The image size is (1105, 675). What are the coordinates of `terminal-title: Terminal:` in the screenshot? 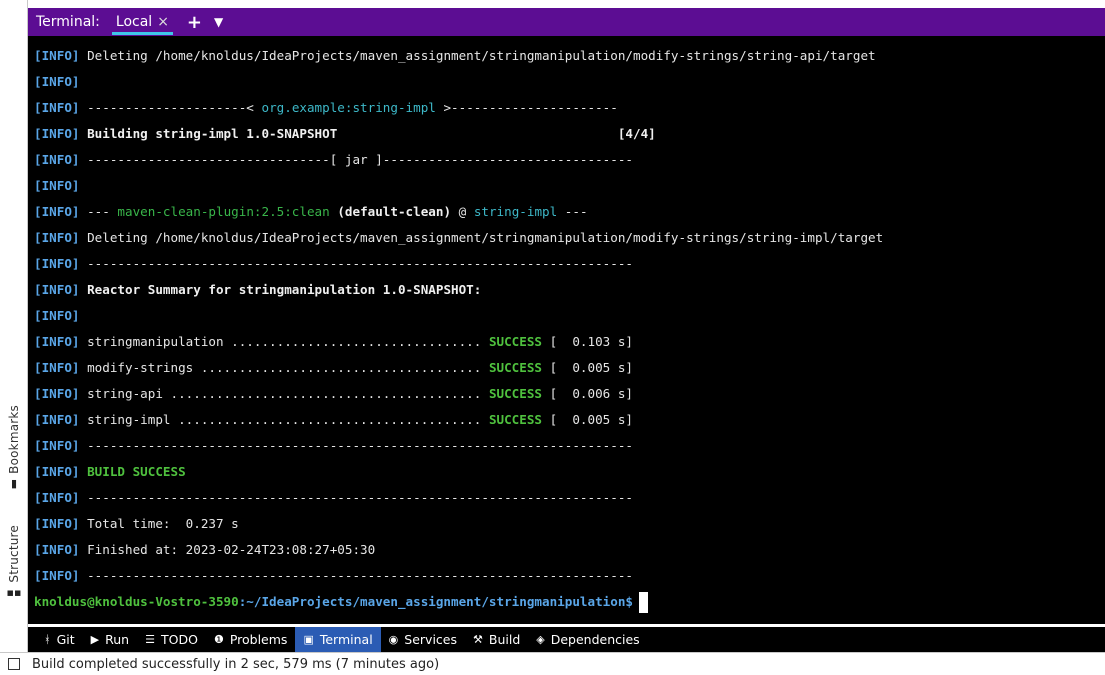 It's located at (68, 22).